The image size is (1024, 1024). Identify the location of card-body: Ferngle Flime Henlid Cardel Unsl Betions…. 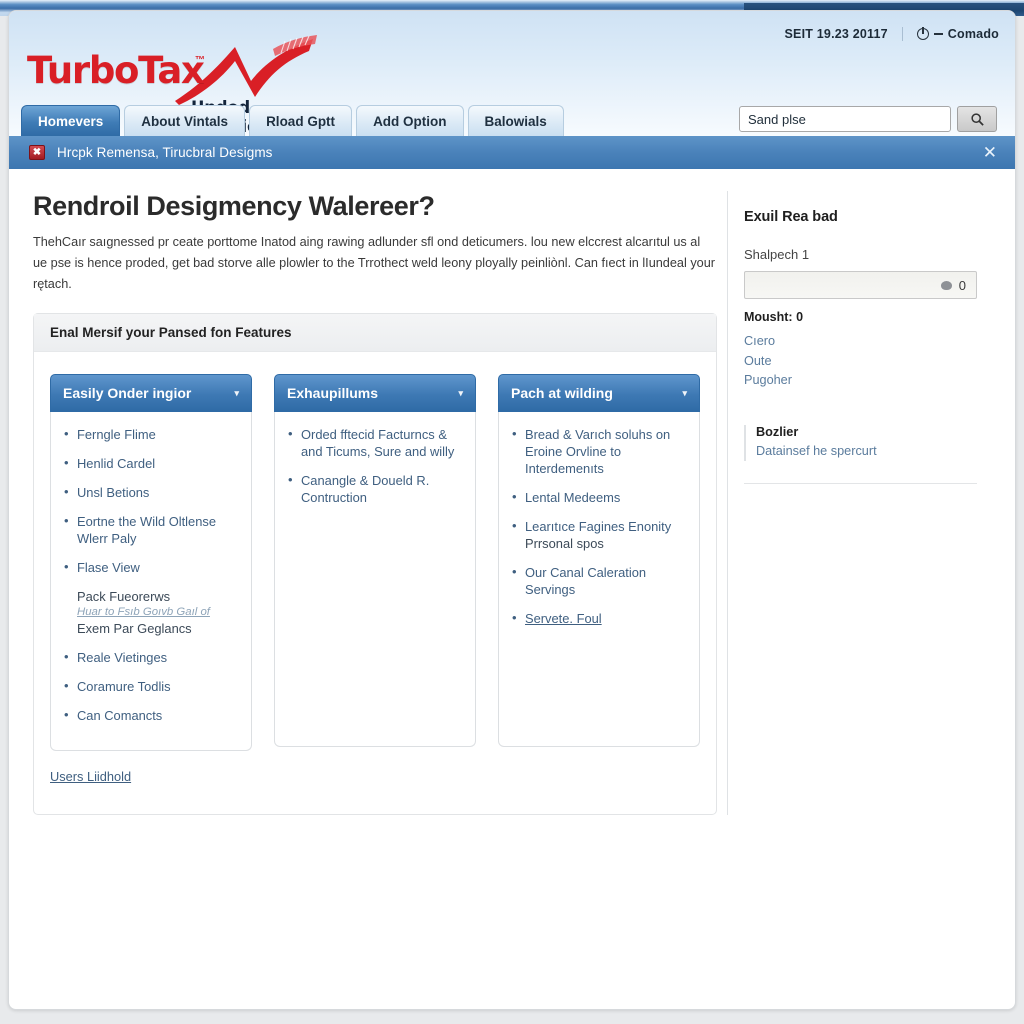
(151, 581).